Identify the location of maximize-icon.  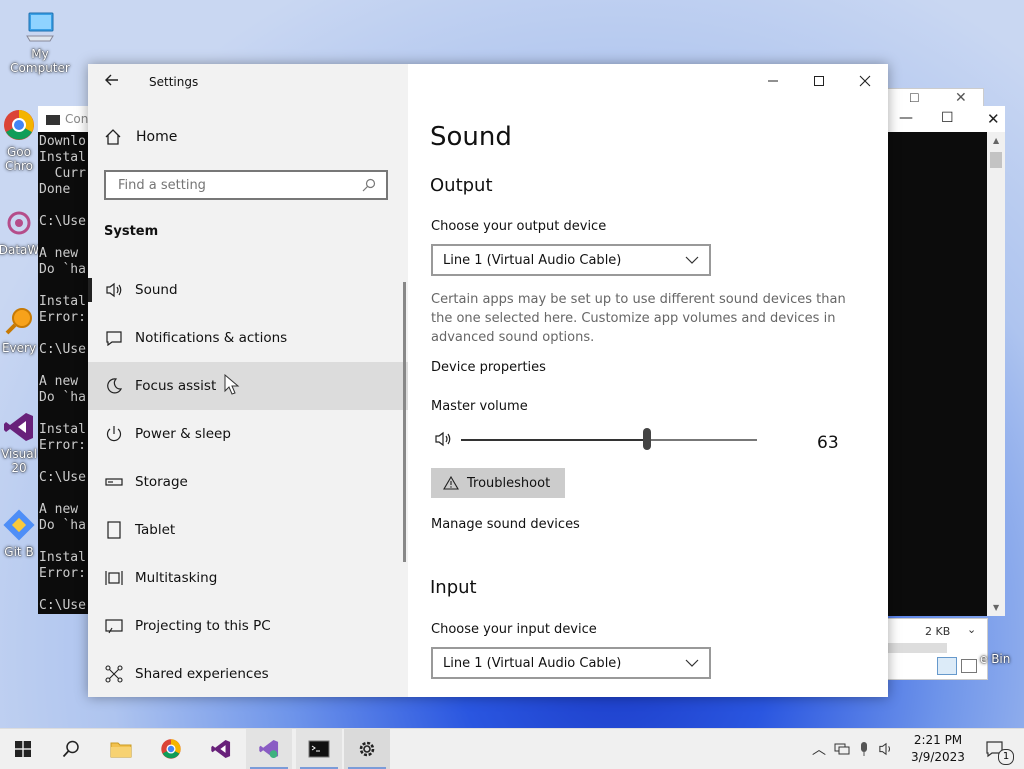
(819, 81).